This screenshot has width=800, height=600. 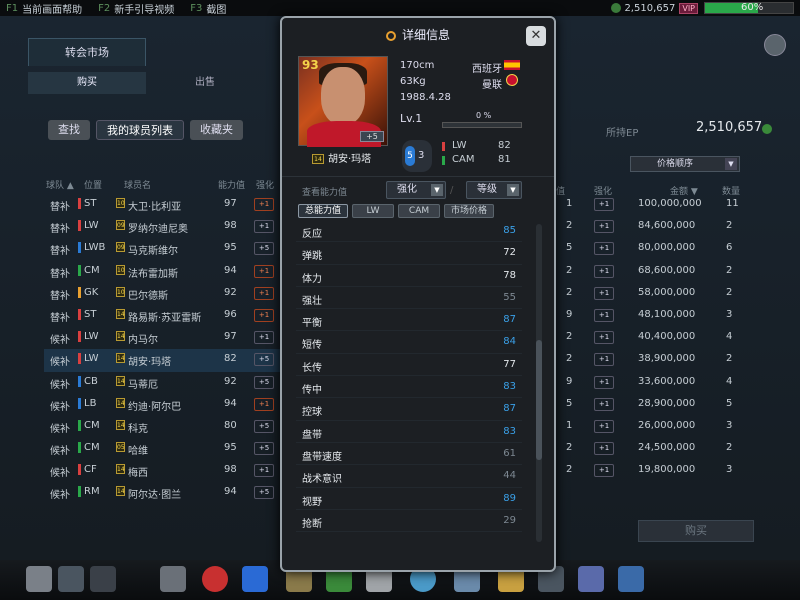 What do you see at coordinates (416, 190) in the screenshot?
I see `enhance-dropdown: 强化 ▼` at bounding box center [416, 190].